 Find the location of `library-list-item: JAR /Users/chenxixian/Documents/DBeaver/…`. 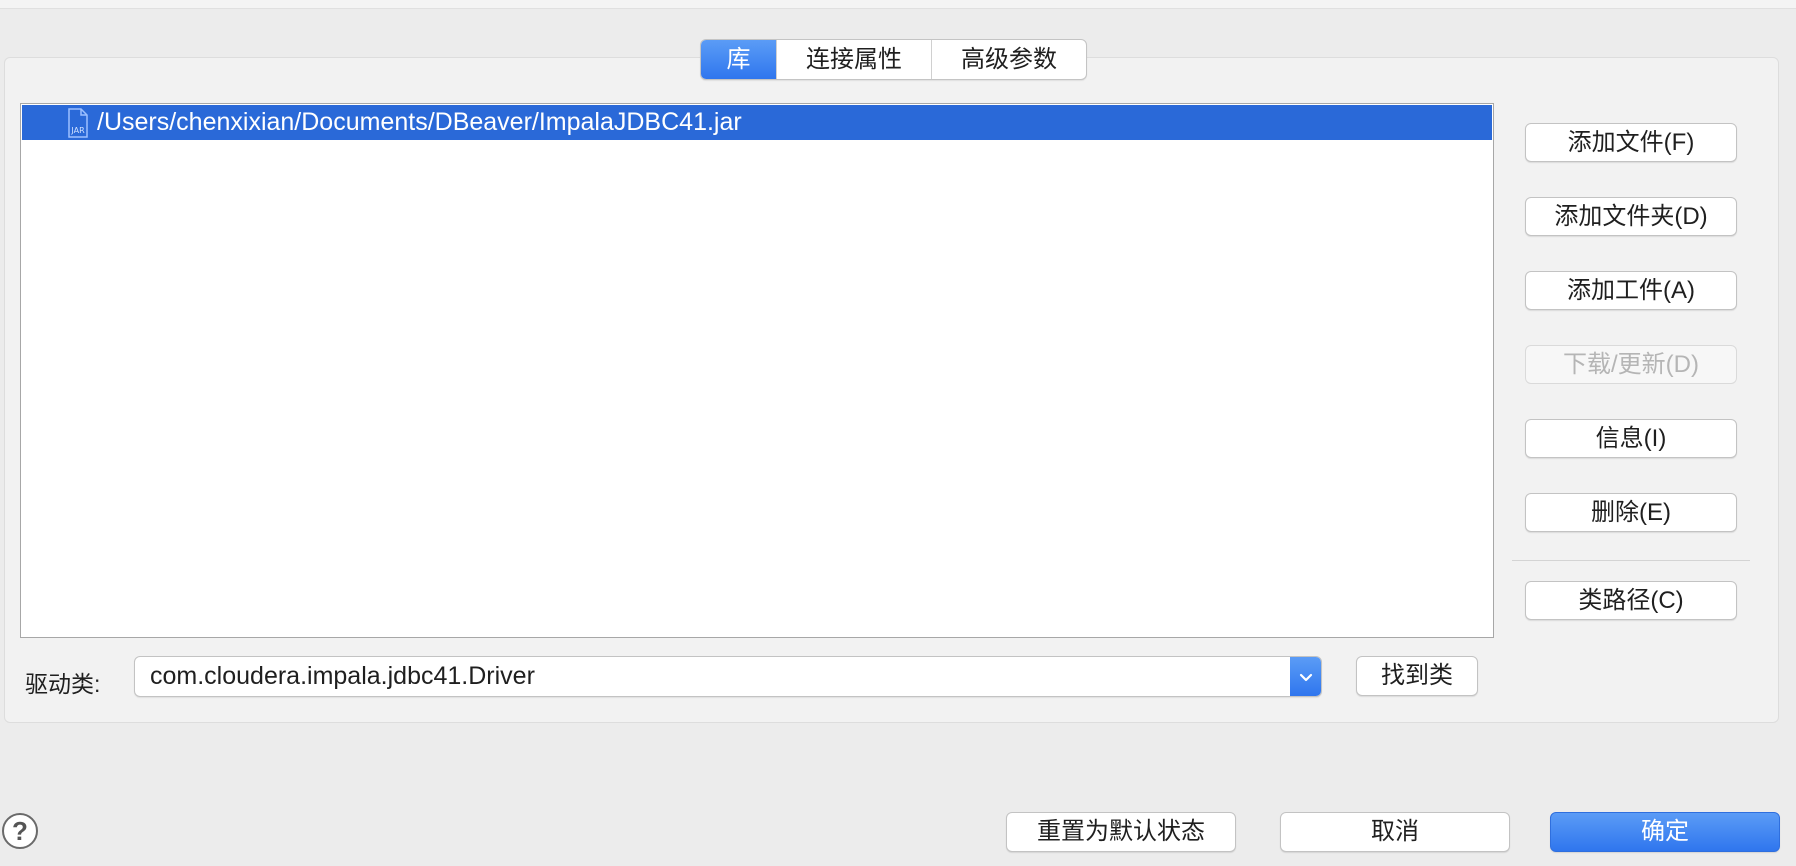

library-list-item: JAR /Users/chenxixian/Documents/DBeaver/… is located at coordinates (757, 122).